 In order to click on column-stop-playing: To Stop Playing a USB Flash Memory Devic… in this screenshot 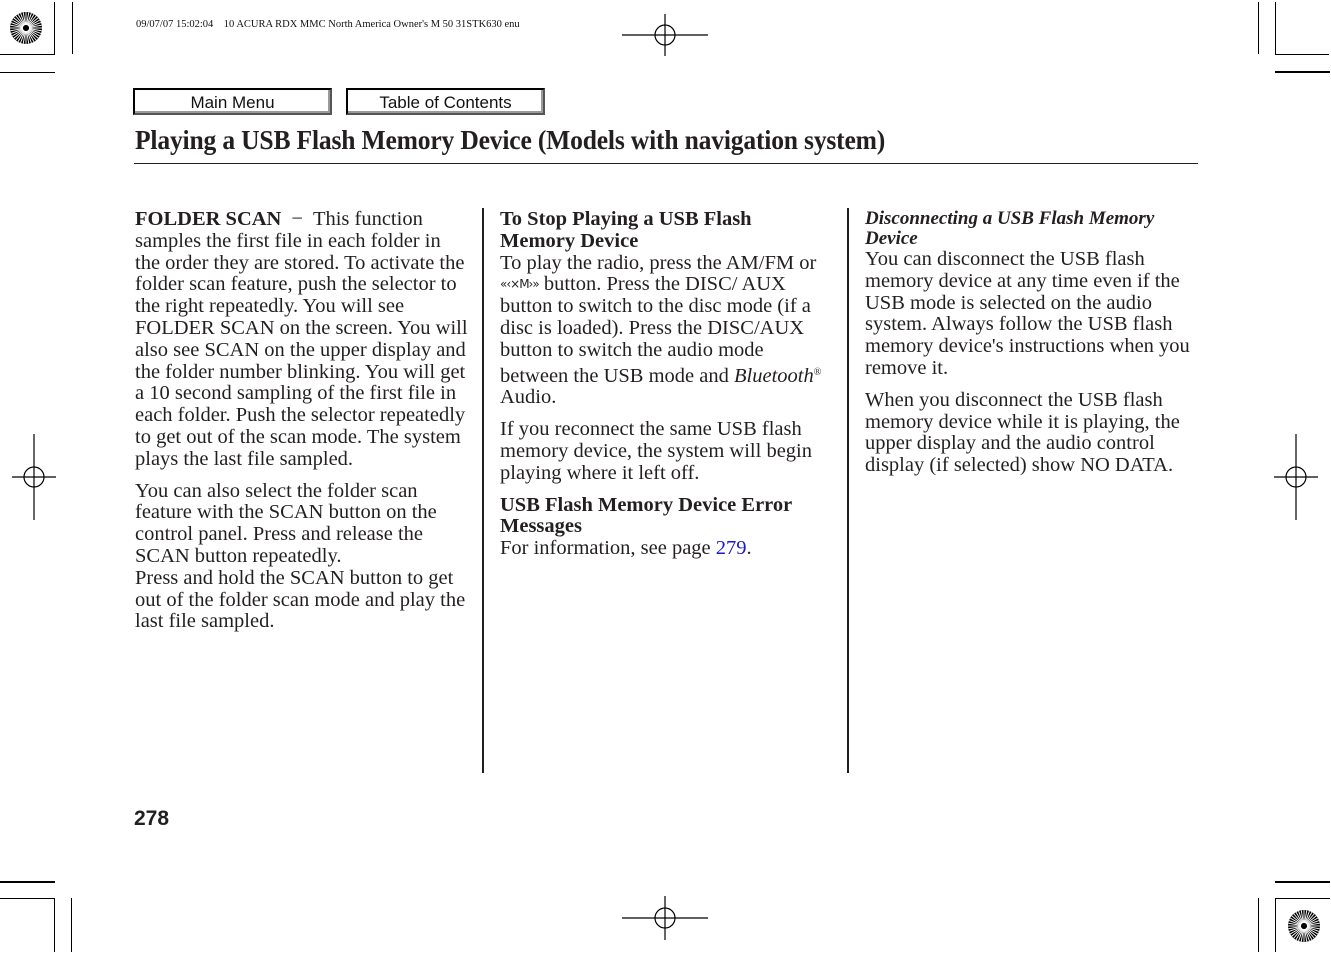, I will do `click(665, 389)`.